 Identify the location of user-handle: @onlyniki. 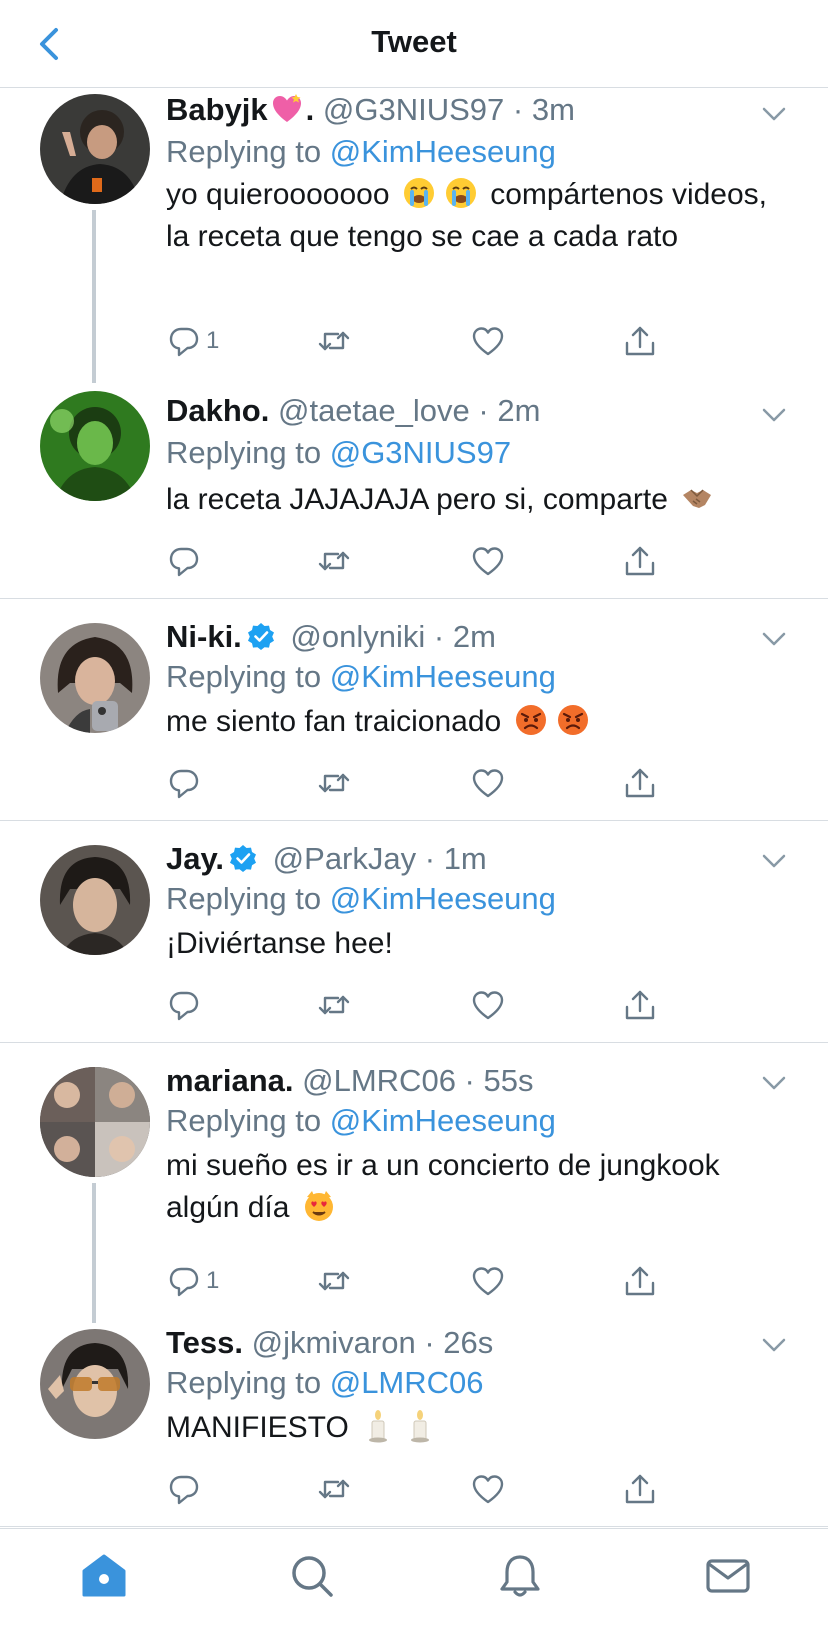
(357, 636).